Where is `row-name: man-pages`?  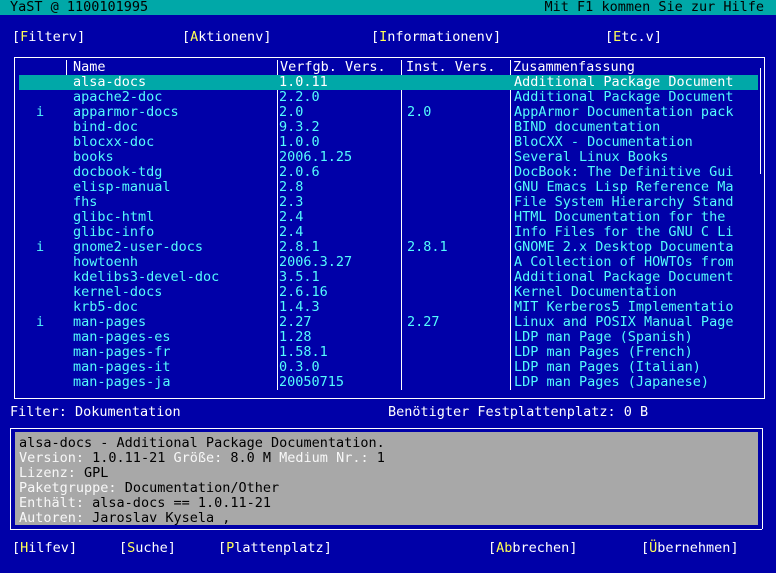 row-name: man-pages is located at coordinates (110, 322).